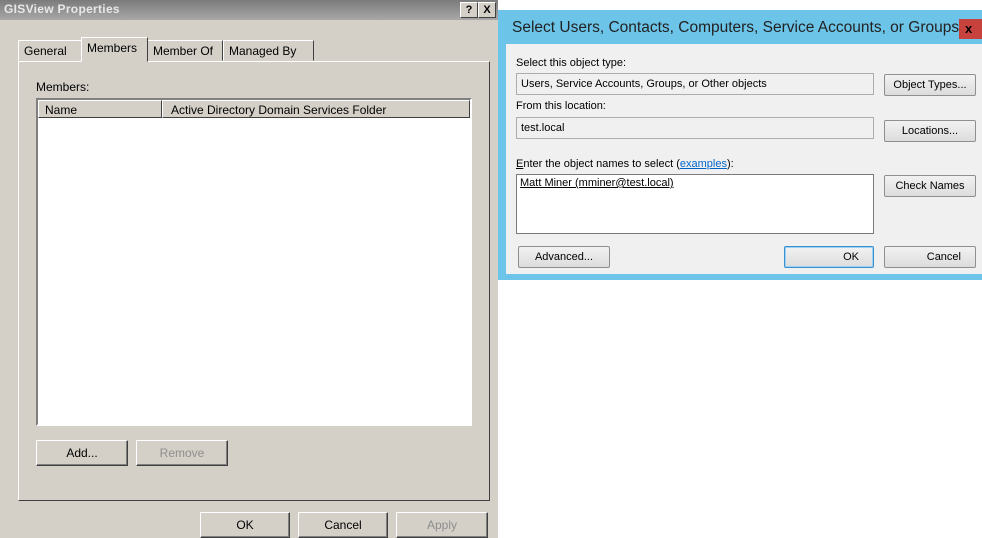 This screenshot has width=982, height=538. Describe the element at coordinates (50, 50) in the screenshot. I see `tab-general: General` at that location.